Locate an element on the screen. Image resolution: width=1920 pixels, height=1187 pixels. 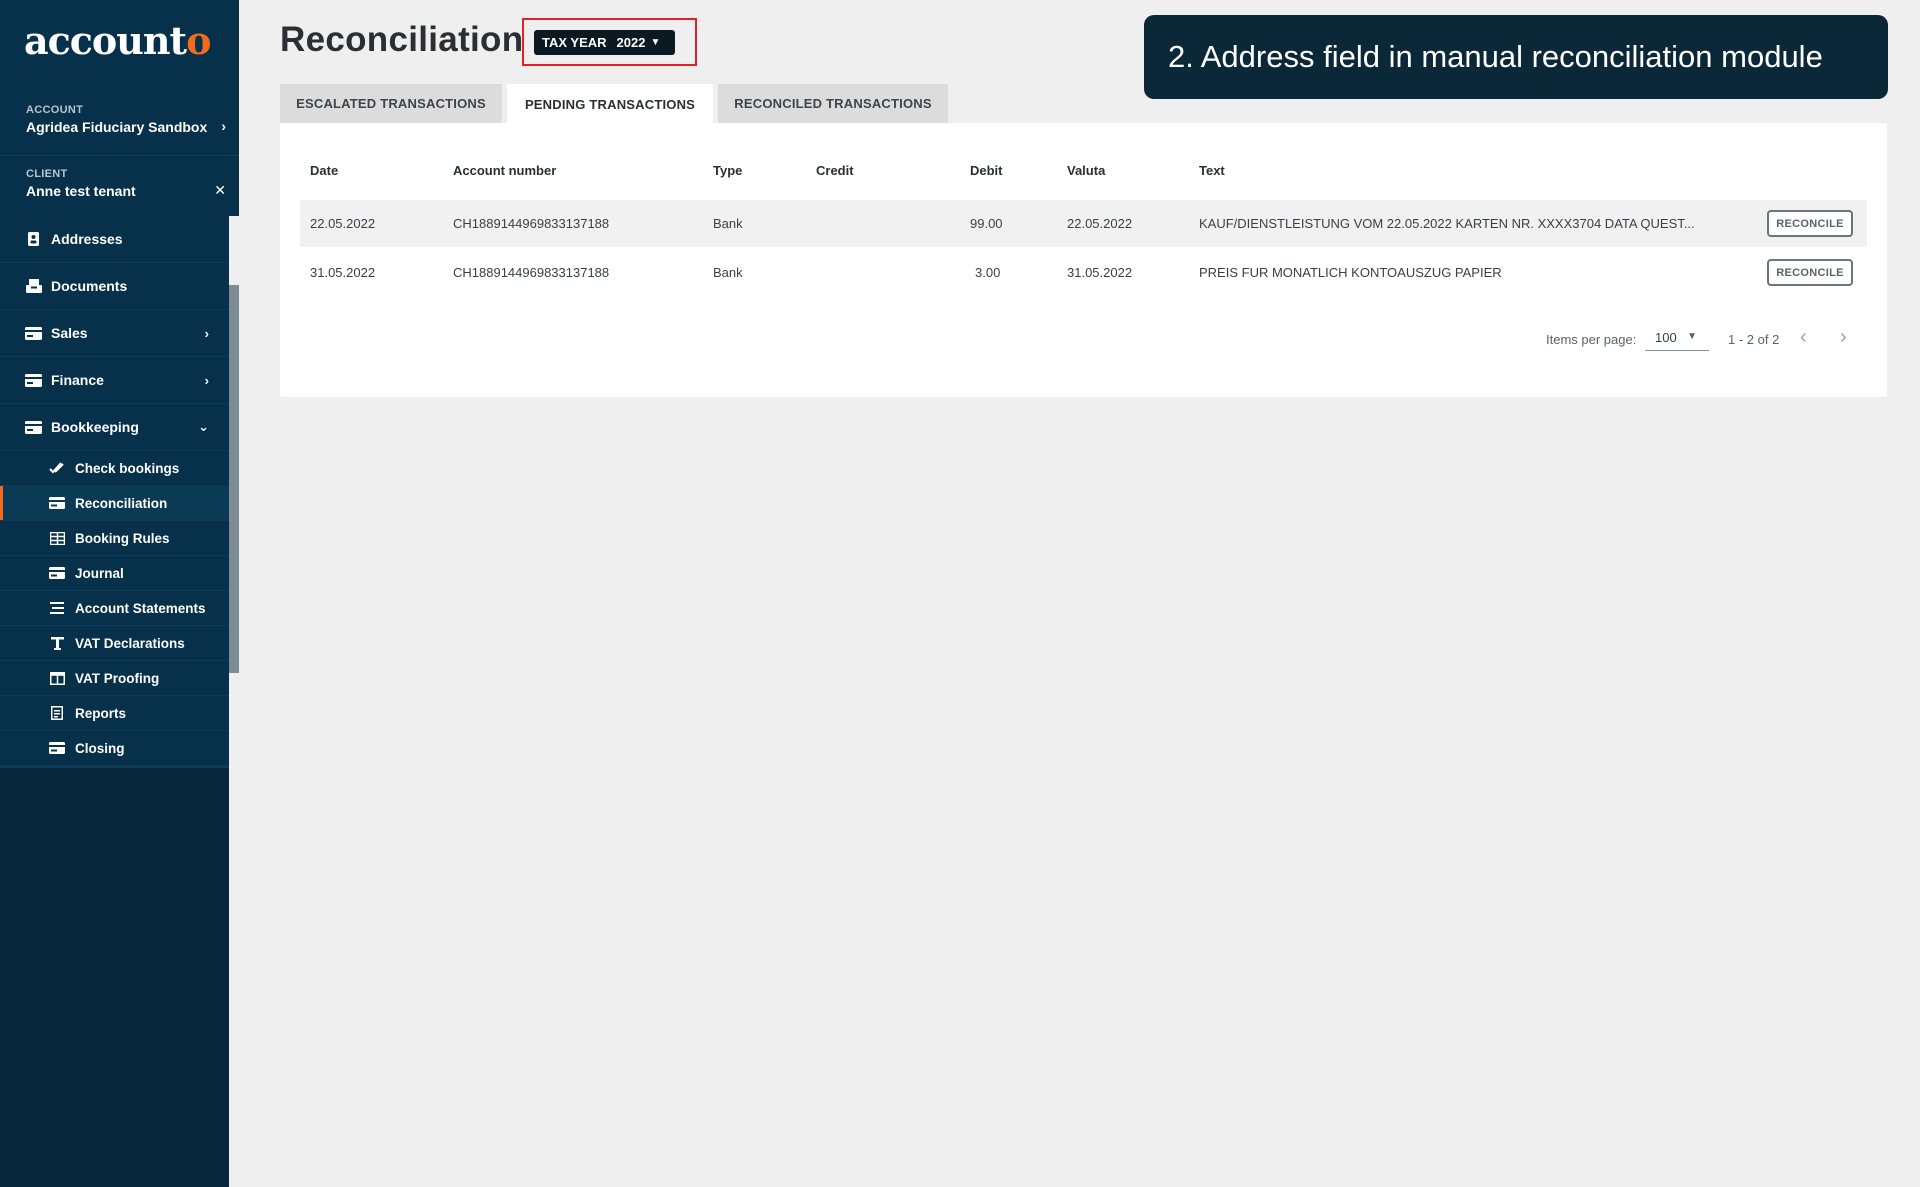
sidebar-item-check-bookings: Check bookings is located at coordinates (114, 468).